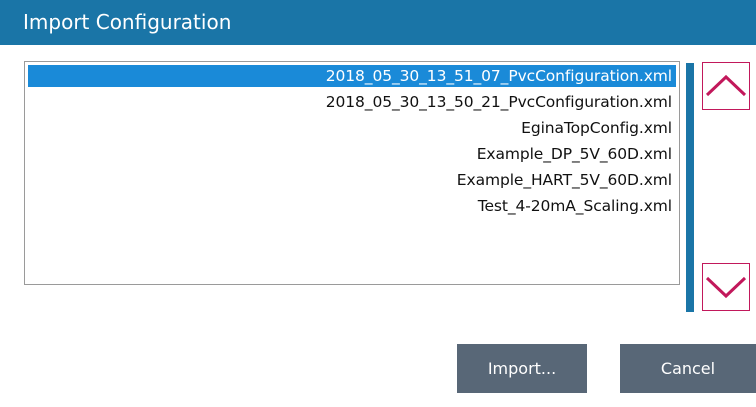  I want to click on chevron-up-icon, so click(726, 85).